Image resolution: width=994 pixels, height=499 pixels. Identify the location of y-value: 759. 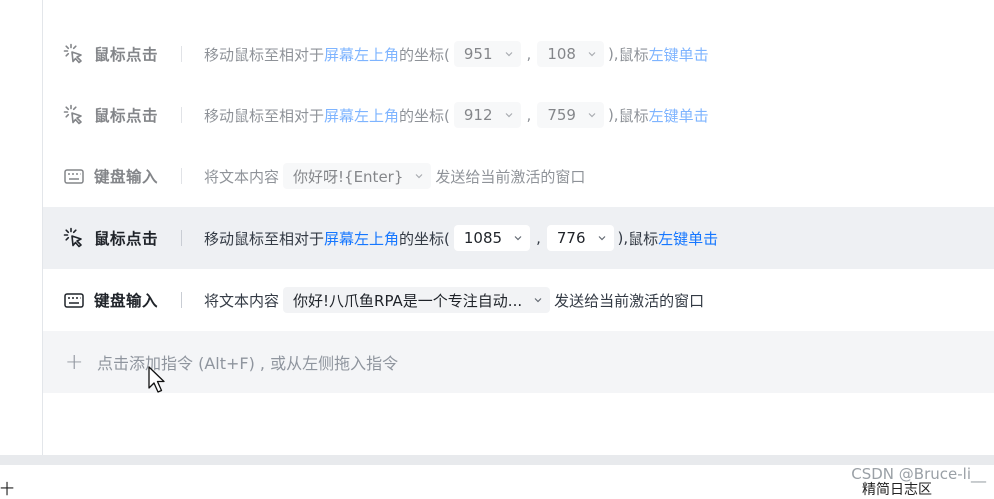
(561, 115).